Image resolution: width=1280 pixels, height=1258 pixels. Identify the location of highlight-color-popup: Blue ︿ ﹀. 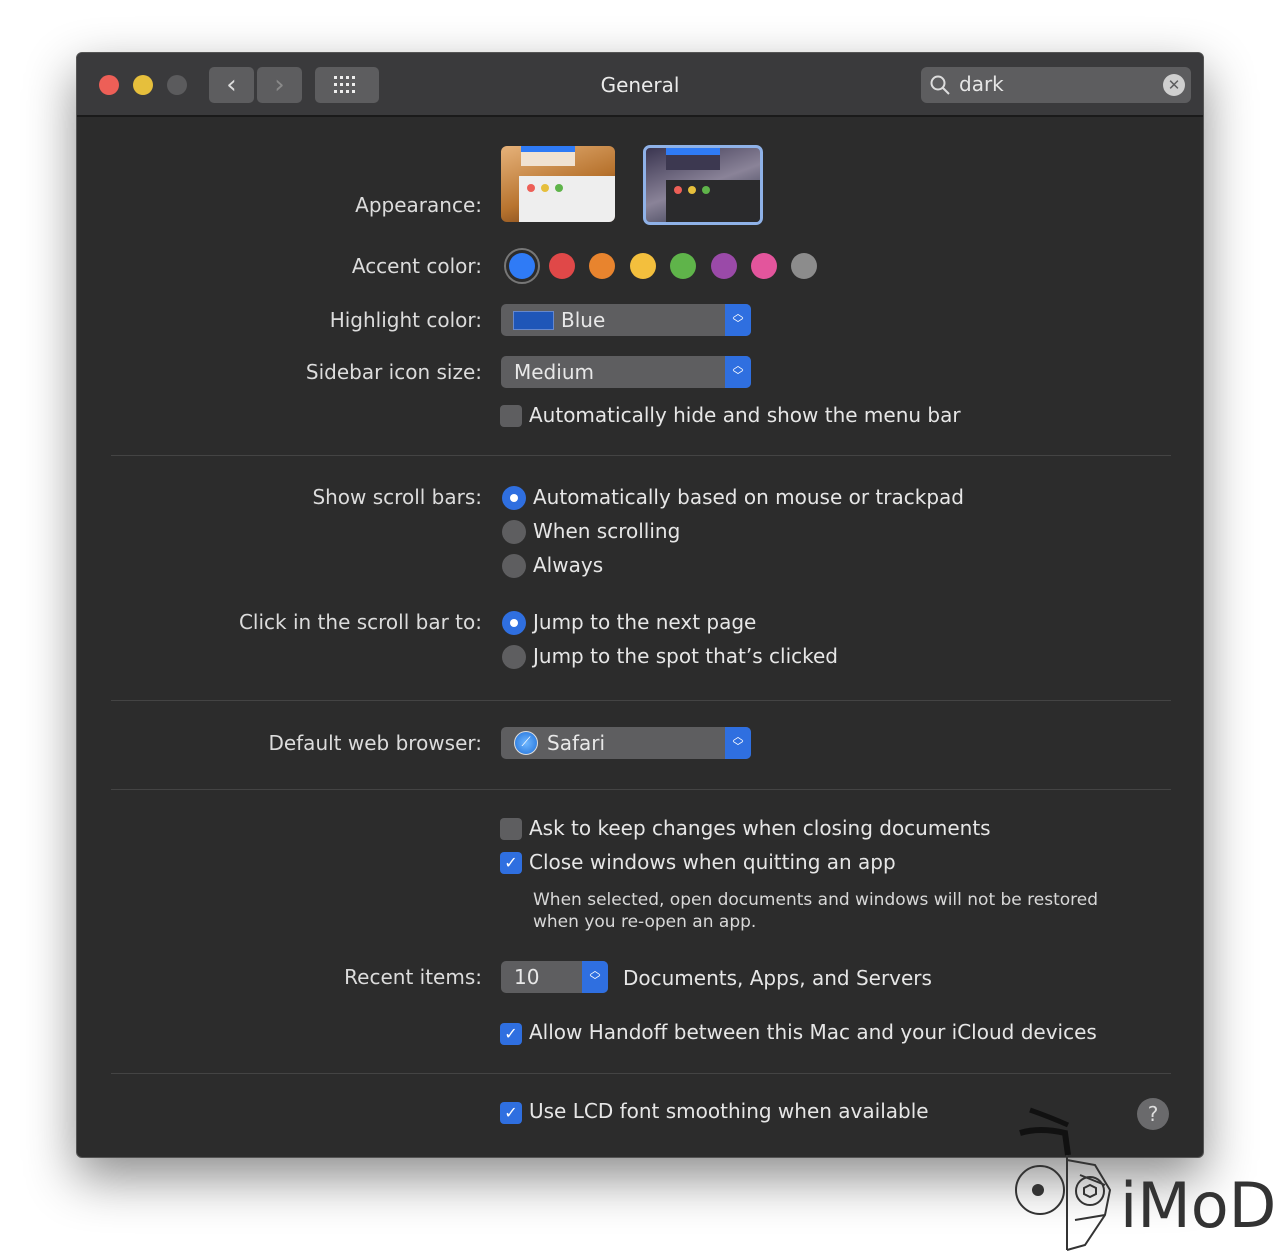
(626, 320).